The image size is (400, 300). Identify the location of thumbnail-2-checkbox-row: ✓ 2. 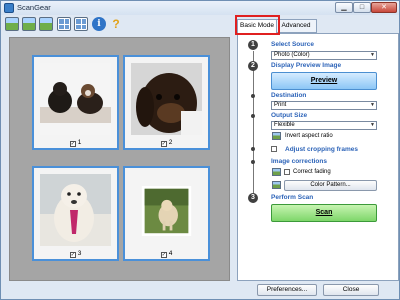
(166, 143).